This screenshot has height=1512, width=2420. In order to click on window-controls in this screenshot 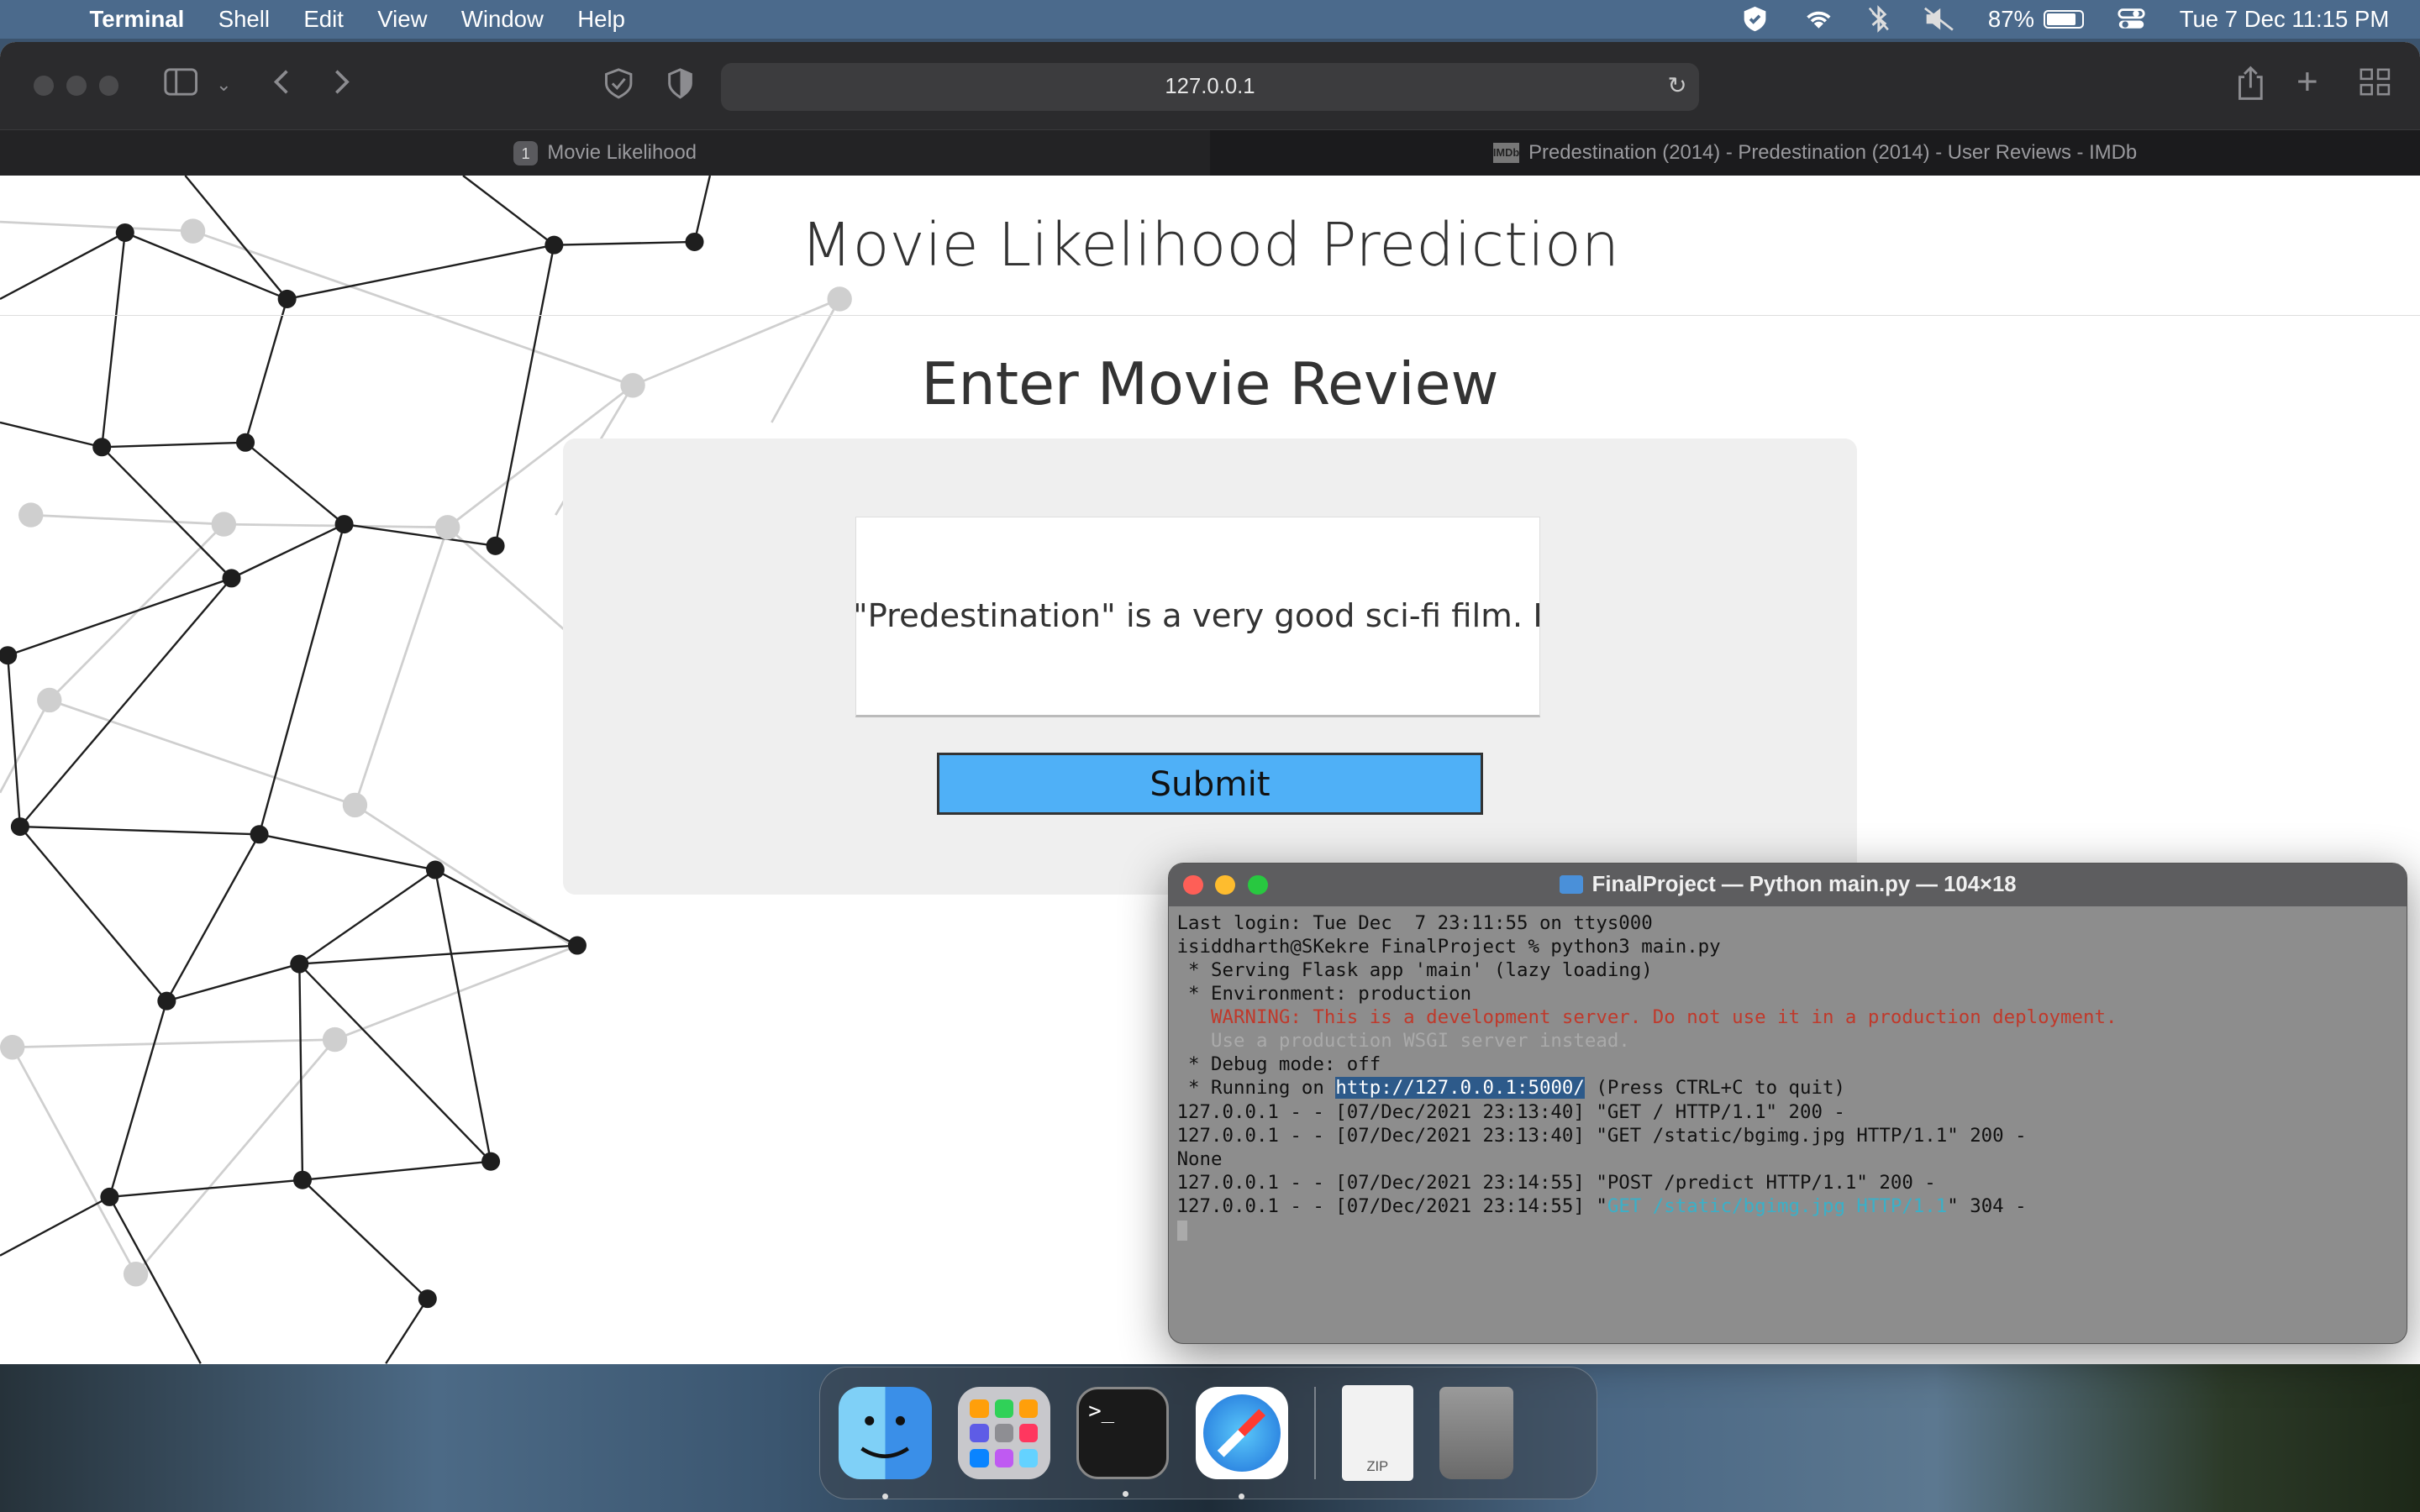, I will do `click(77, 85)`.